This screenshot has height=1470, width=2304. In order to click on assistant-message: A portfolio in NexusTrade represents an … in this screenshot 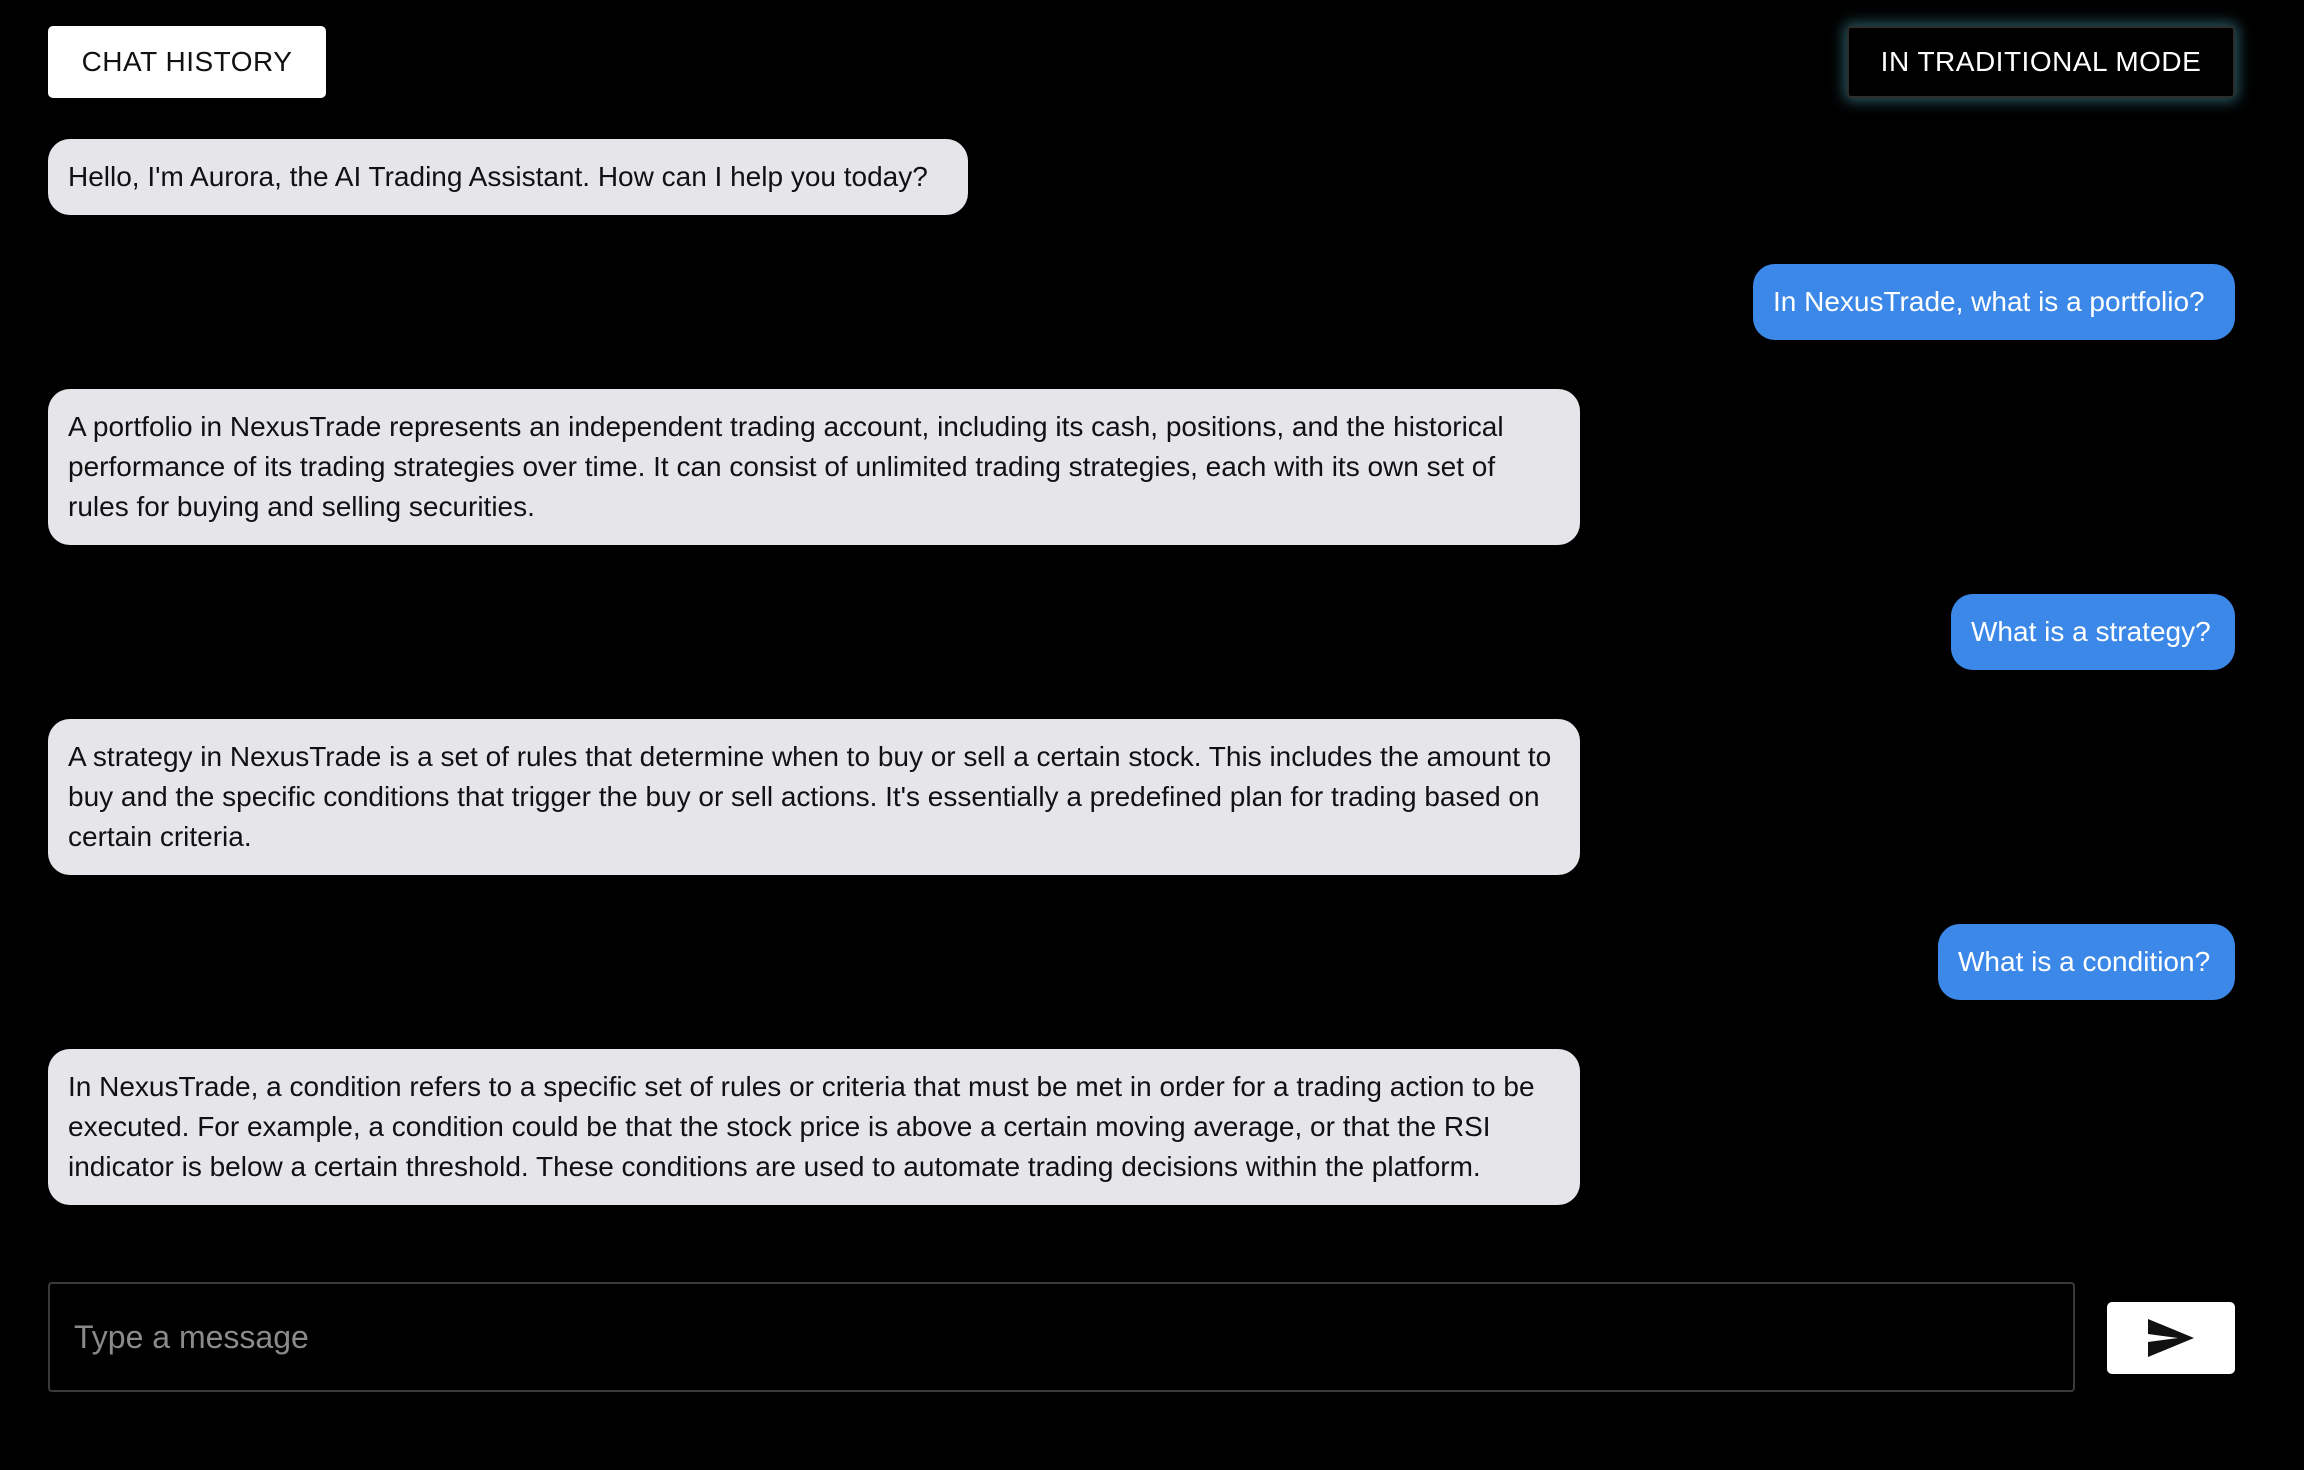, I will do `click(814, 467)`.